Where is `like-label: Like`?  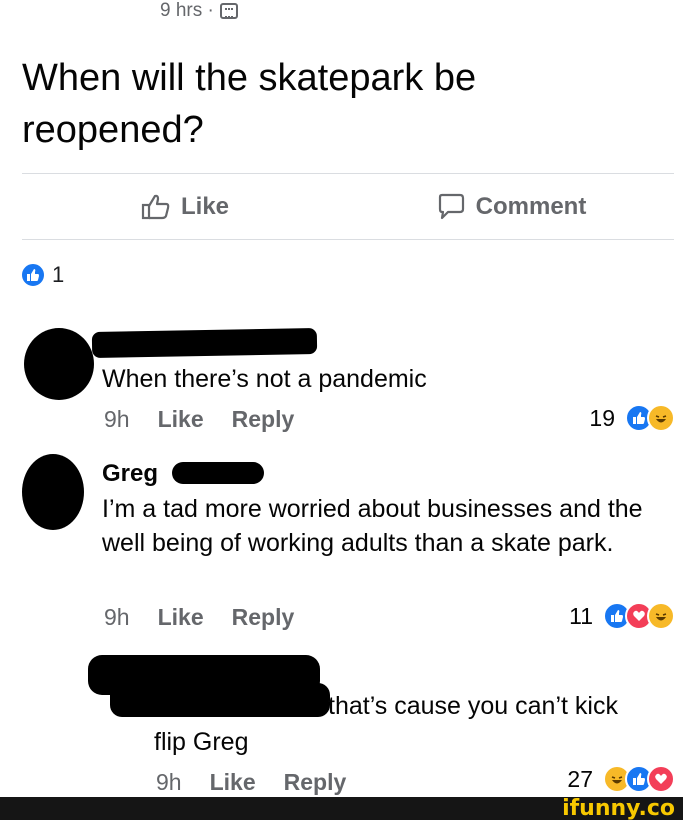 like-label: Like is located at coordinates (205, 206).